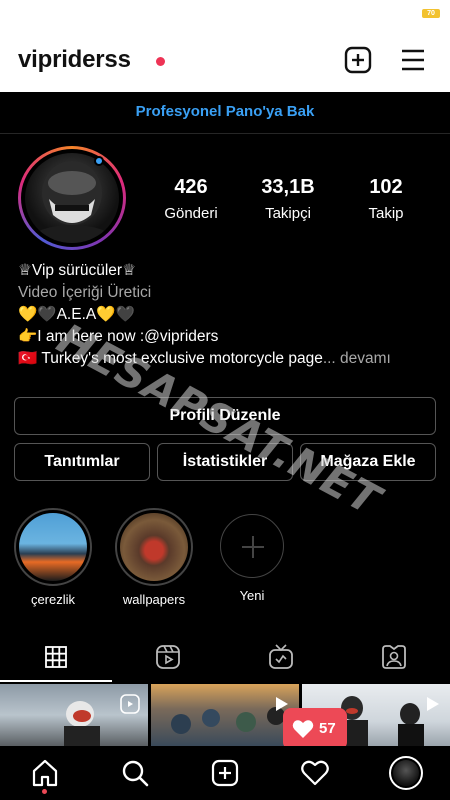 This screenshot has width=450, height=800. What do you see at coordinates (433, 704) in the screenshot?
I see `play-icon` at bounding box center [433, 704].